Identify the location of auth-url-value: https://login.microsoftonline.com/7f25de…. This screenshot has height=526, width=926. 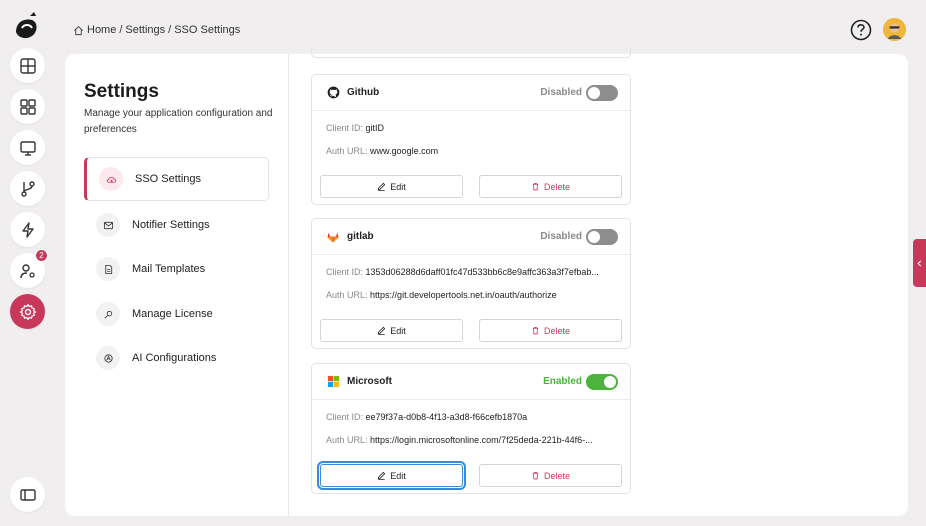
(481, 440).